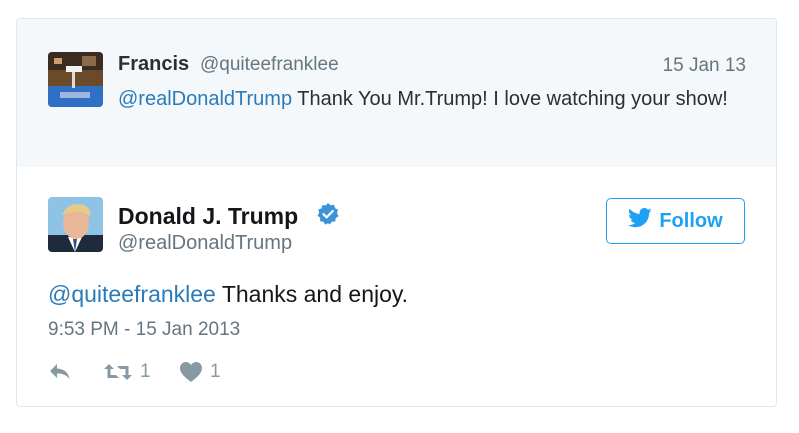 The image size is (799, 433). Describe the element at coordinates (691, 220) in the screenshot. I see `follow-label: Follow` at that location.